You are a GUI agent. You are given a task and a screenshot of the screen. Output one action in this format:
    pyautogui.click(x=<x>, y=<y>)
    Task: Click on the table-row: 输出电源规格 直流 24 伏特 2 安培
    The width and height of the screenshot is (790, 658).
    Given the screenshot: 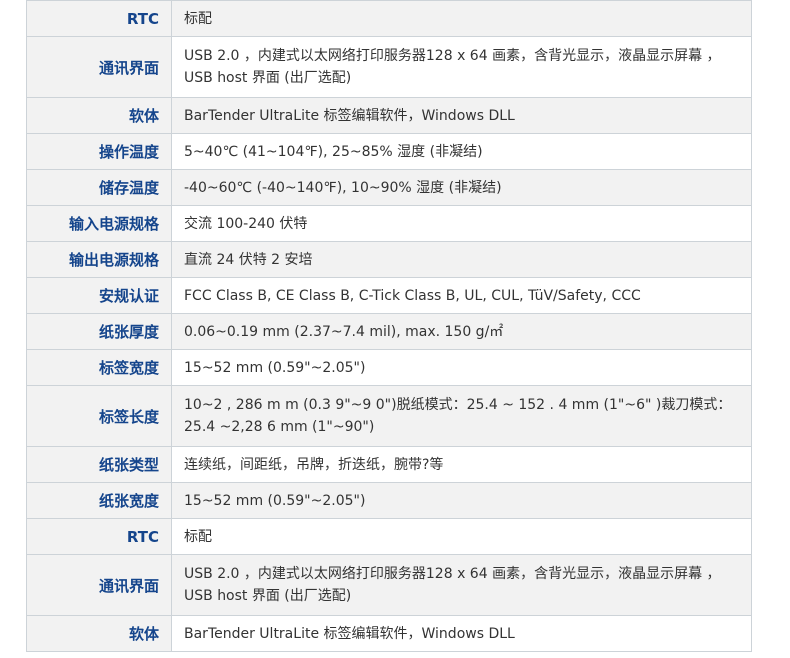 What is the action you would take?
    pyautogui.click(x=389, y=259)
    